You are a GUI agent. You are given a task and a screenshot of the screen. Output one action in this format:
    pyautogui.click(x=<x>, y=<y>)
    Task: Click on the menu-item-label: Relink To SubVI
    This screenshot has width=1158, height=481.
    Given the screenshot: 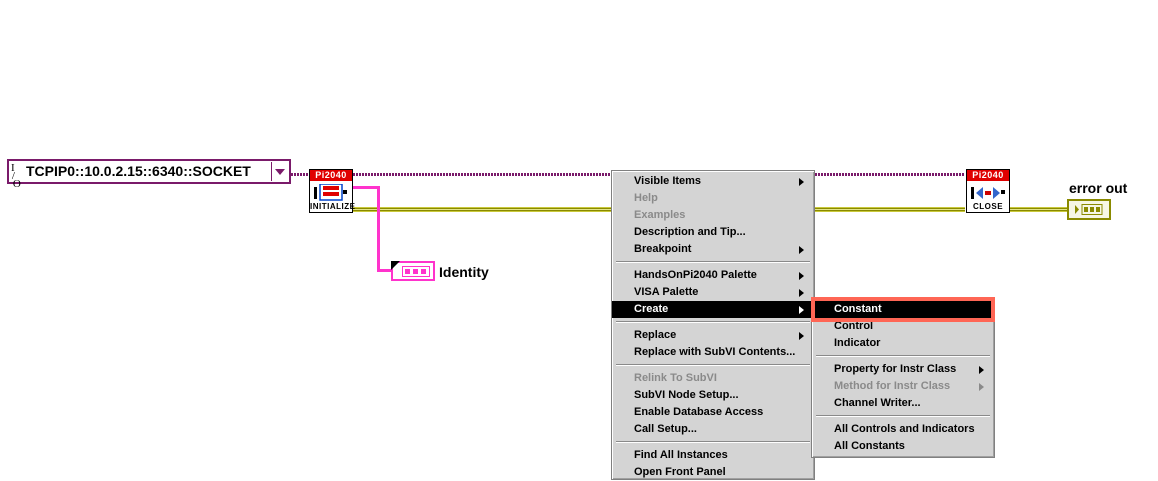 What is the action you would take?
    pyautogui.click(x=675, y=378)
    